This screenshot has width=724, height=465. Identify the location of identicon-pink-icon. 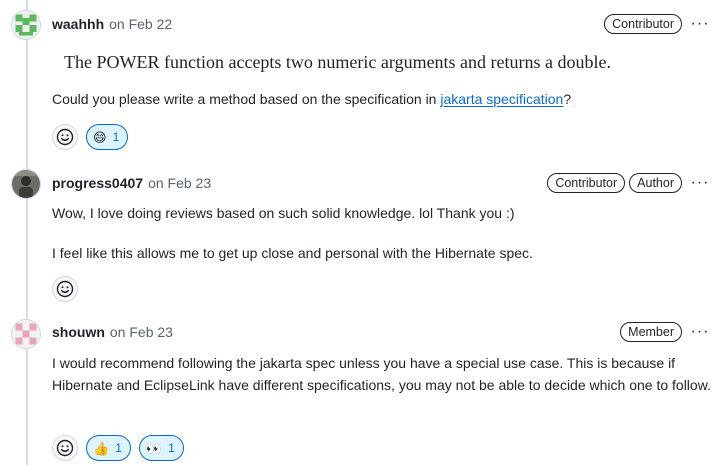
(26, 334).